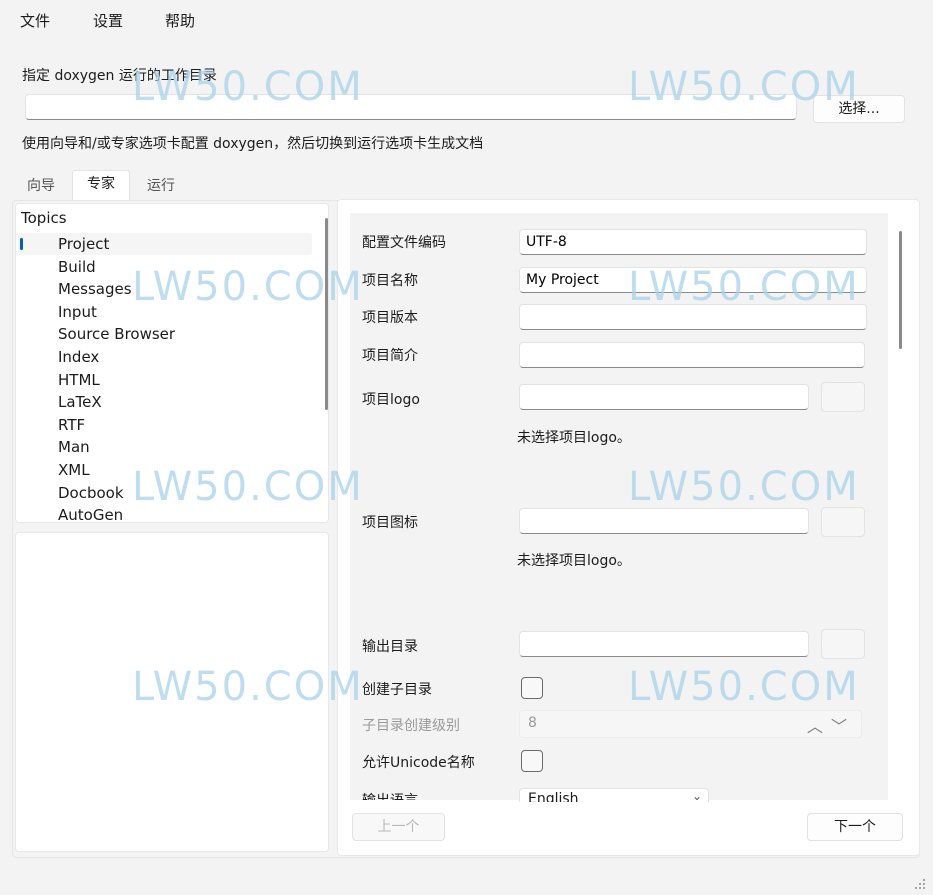  Describe the element at coordinates (41, 186) in the screenshot. I see `tab-wizard: 向导` at that location.